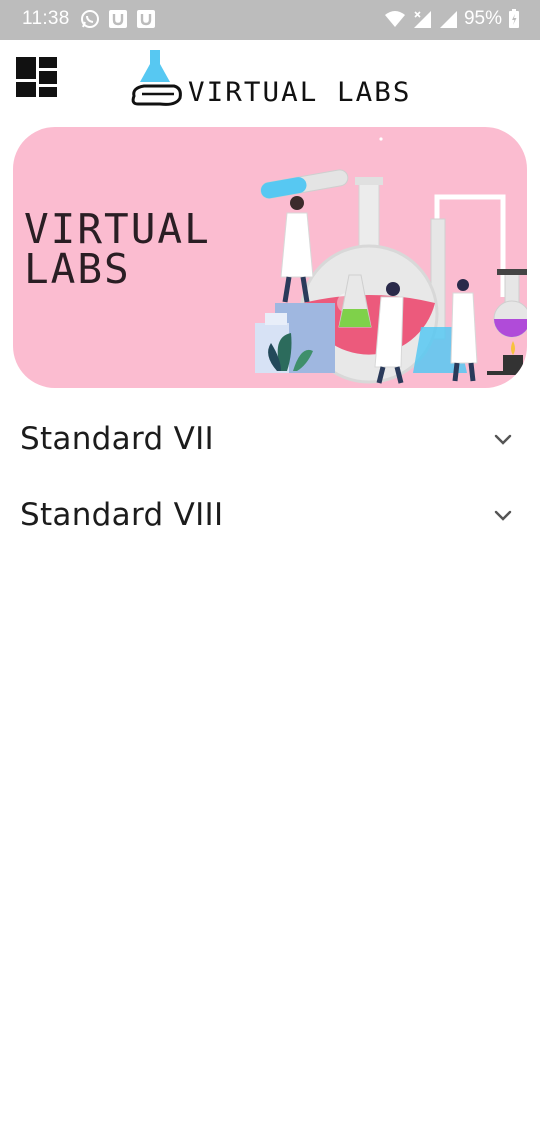  What do you see at coordinates (514, 18) in the screenshot?
I see `battery-charging-icon` at bounding box center [514, 18].